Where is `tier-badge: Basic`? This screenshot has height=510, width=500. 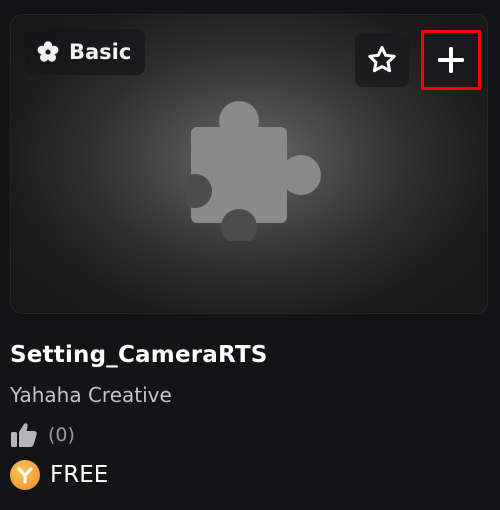
tier-badge: Basic is located at coordinates (85, 52).